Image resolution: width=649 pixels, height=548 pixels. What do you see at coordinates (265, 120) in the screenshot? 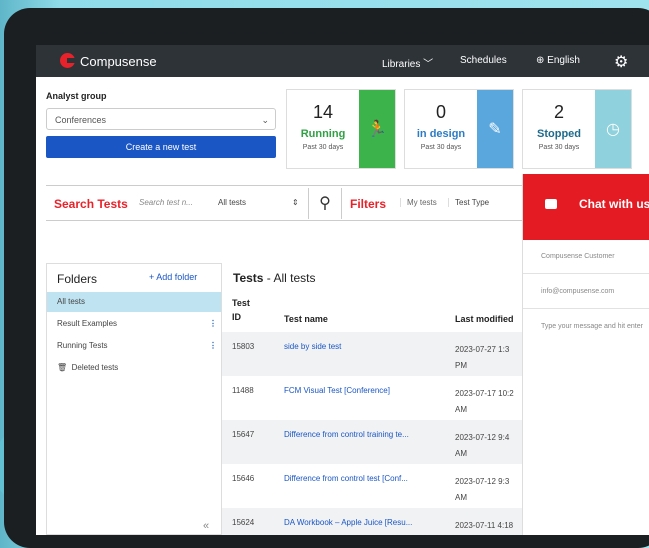
I see `chevron-down-icon: ⌄` at bounding box center [265, 120].